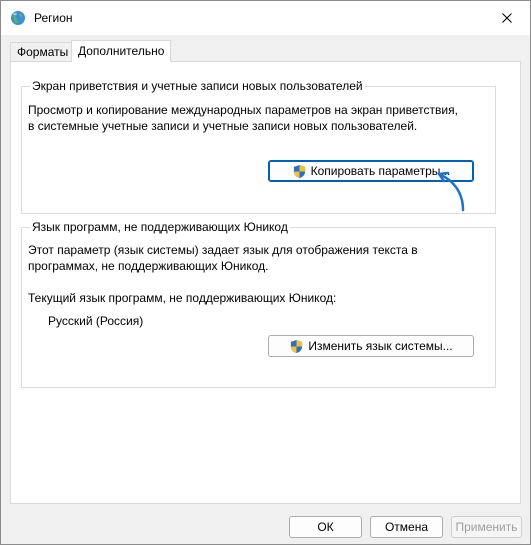 The height and width of the screenshot is (545, 531). I want to click on tab-formats: Форматы, so click(43, 51).